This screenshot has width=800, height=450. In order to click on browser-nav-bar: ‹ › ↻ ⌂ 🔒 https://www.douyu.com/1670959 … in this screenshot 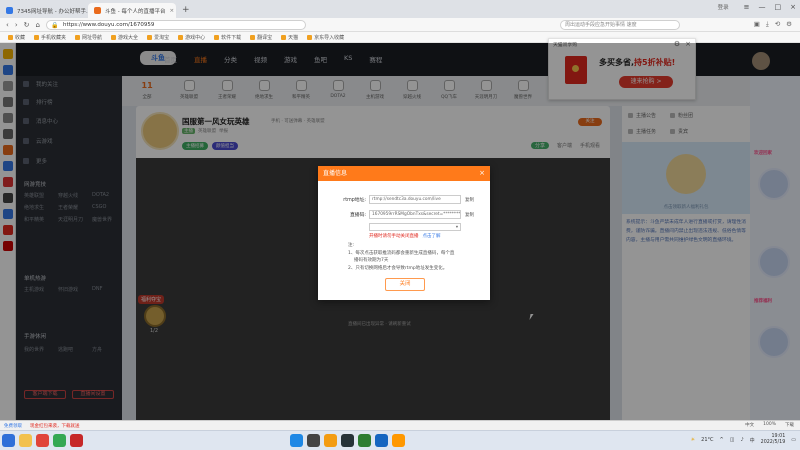, I will do `click(400, 25)`.